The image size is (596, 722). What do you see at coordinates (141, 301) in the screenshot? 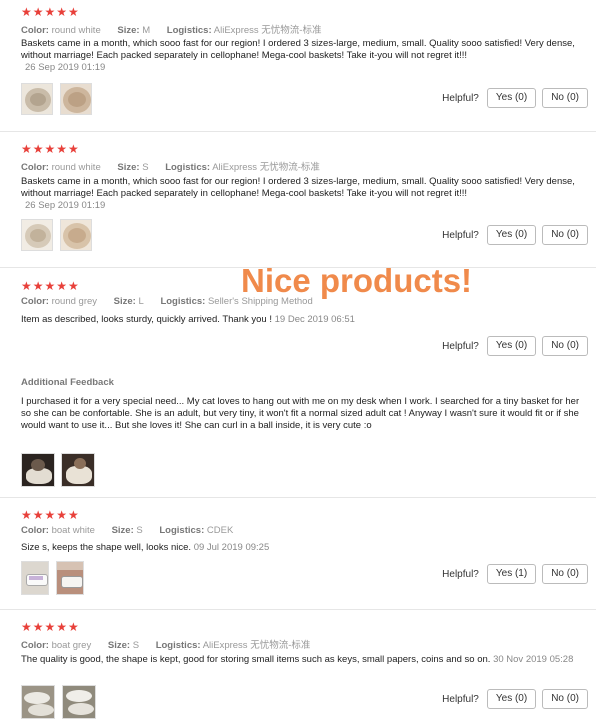
I see `size-value: L` at bounding box center [141, 301].